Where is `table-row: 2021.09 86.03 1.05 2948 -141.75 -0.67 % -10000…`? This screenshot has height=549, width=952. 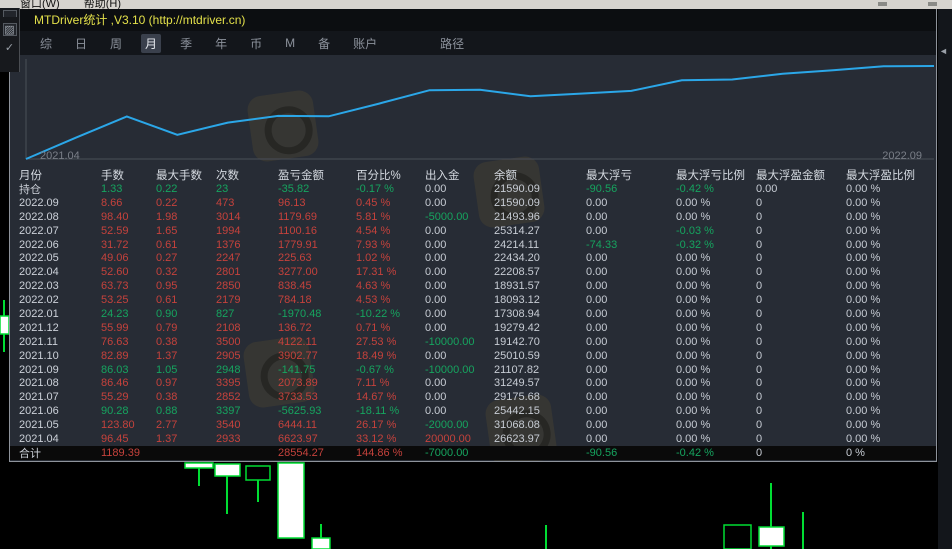 table-row: 2021.09 86.03 1.05 2948 -141.75 -0.67 % -10000… is located at coordinates (473, 370).